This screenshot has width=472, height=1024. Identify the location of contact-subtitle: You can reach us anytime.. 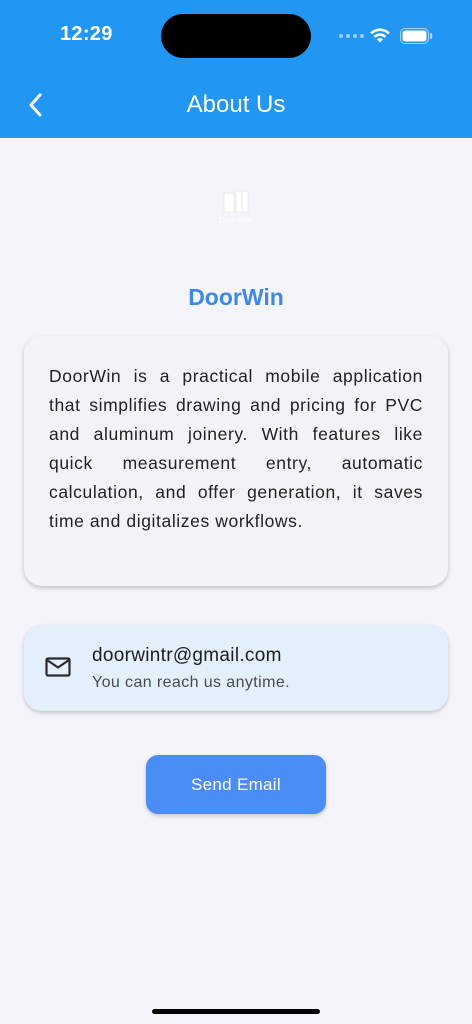
(191, 682).